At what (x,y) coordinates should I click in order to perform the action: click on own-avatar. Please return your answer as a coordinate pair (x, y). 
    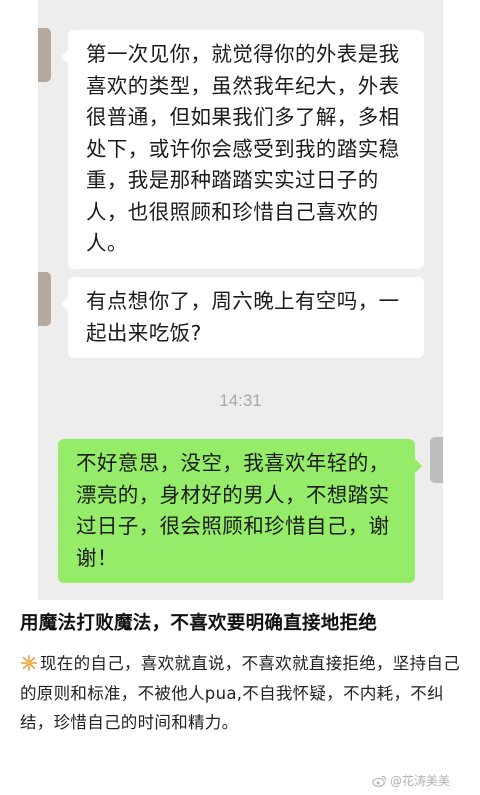
    Looking at the image, I should click on (436, 460).